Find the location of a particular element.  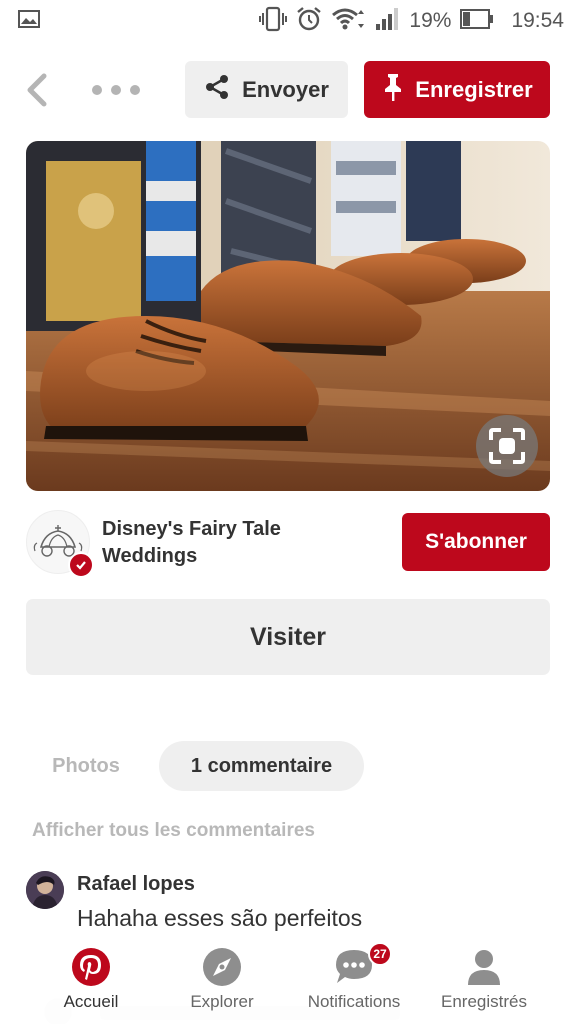

nav-saved: Enregistrés is located at coordinates (484, 981).